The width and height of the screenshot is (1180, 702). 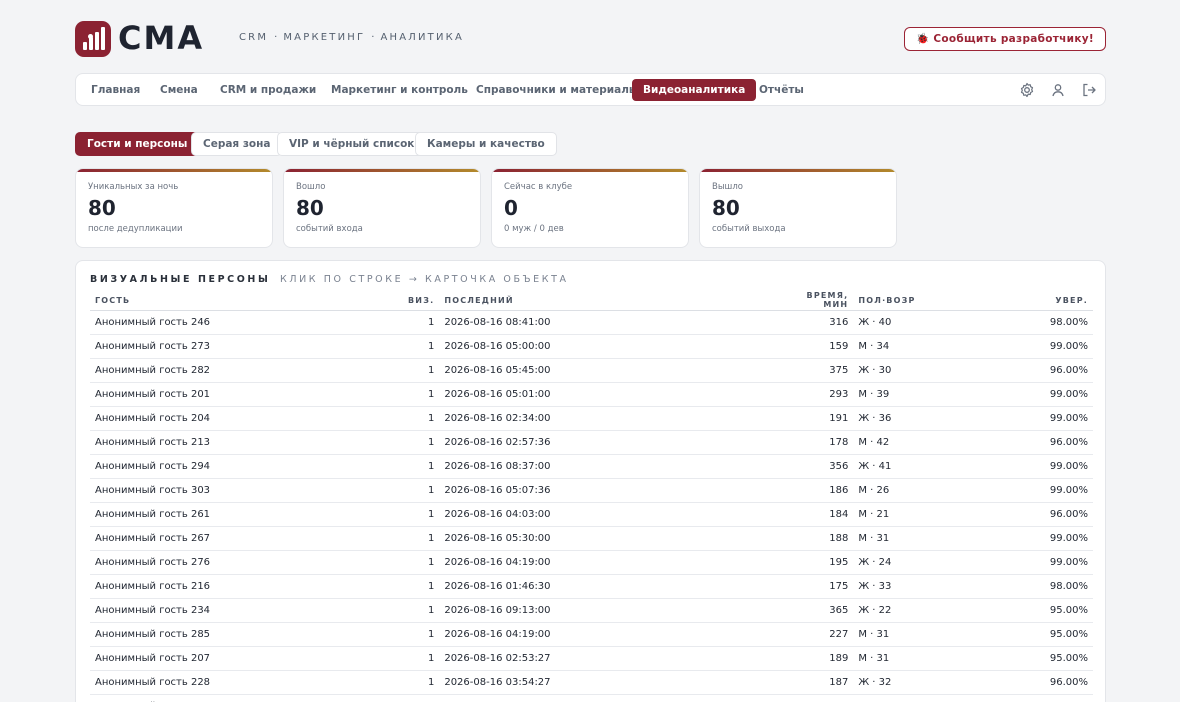 I want to click on cell-time: 356, so click(x=819, y=466).